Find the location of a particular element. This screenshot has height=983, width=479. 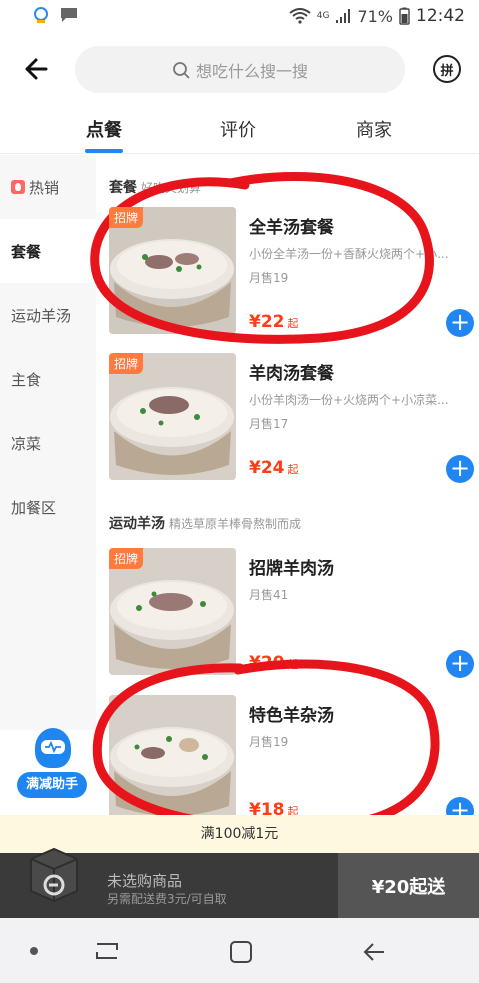

battery-percent: 71% is located at coordinates (375, 16).